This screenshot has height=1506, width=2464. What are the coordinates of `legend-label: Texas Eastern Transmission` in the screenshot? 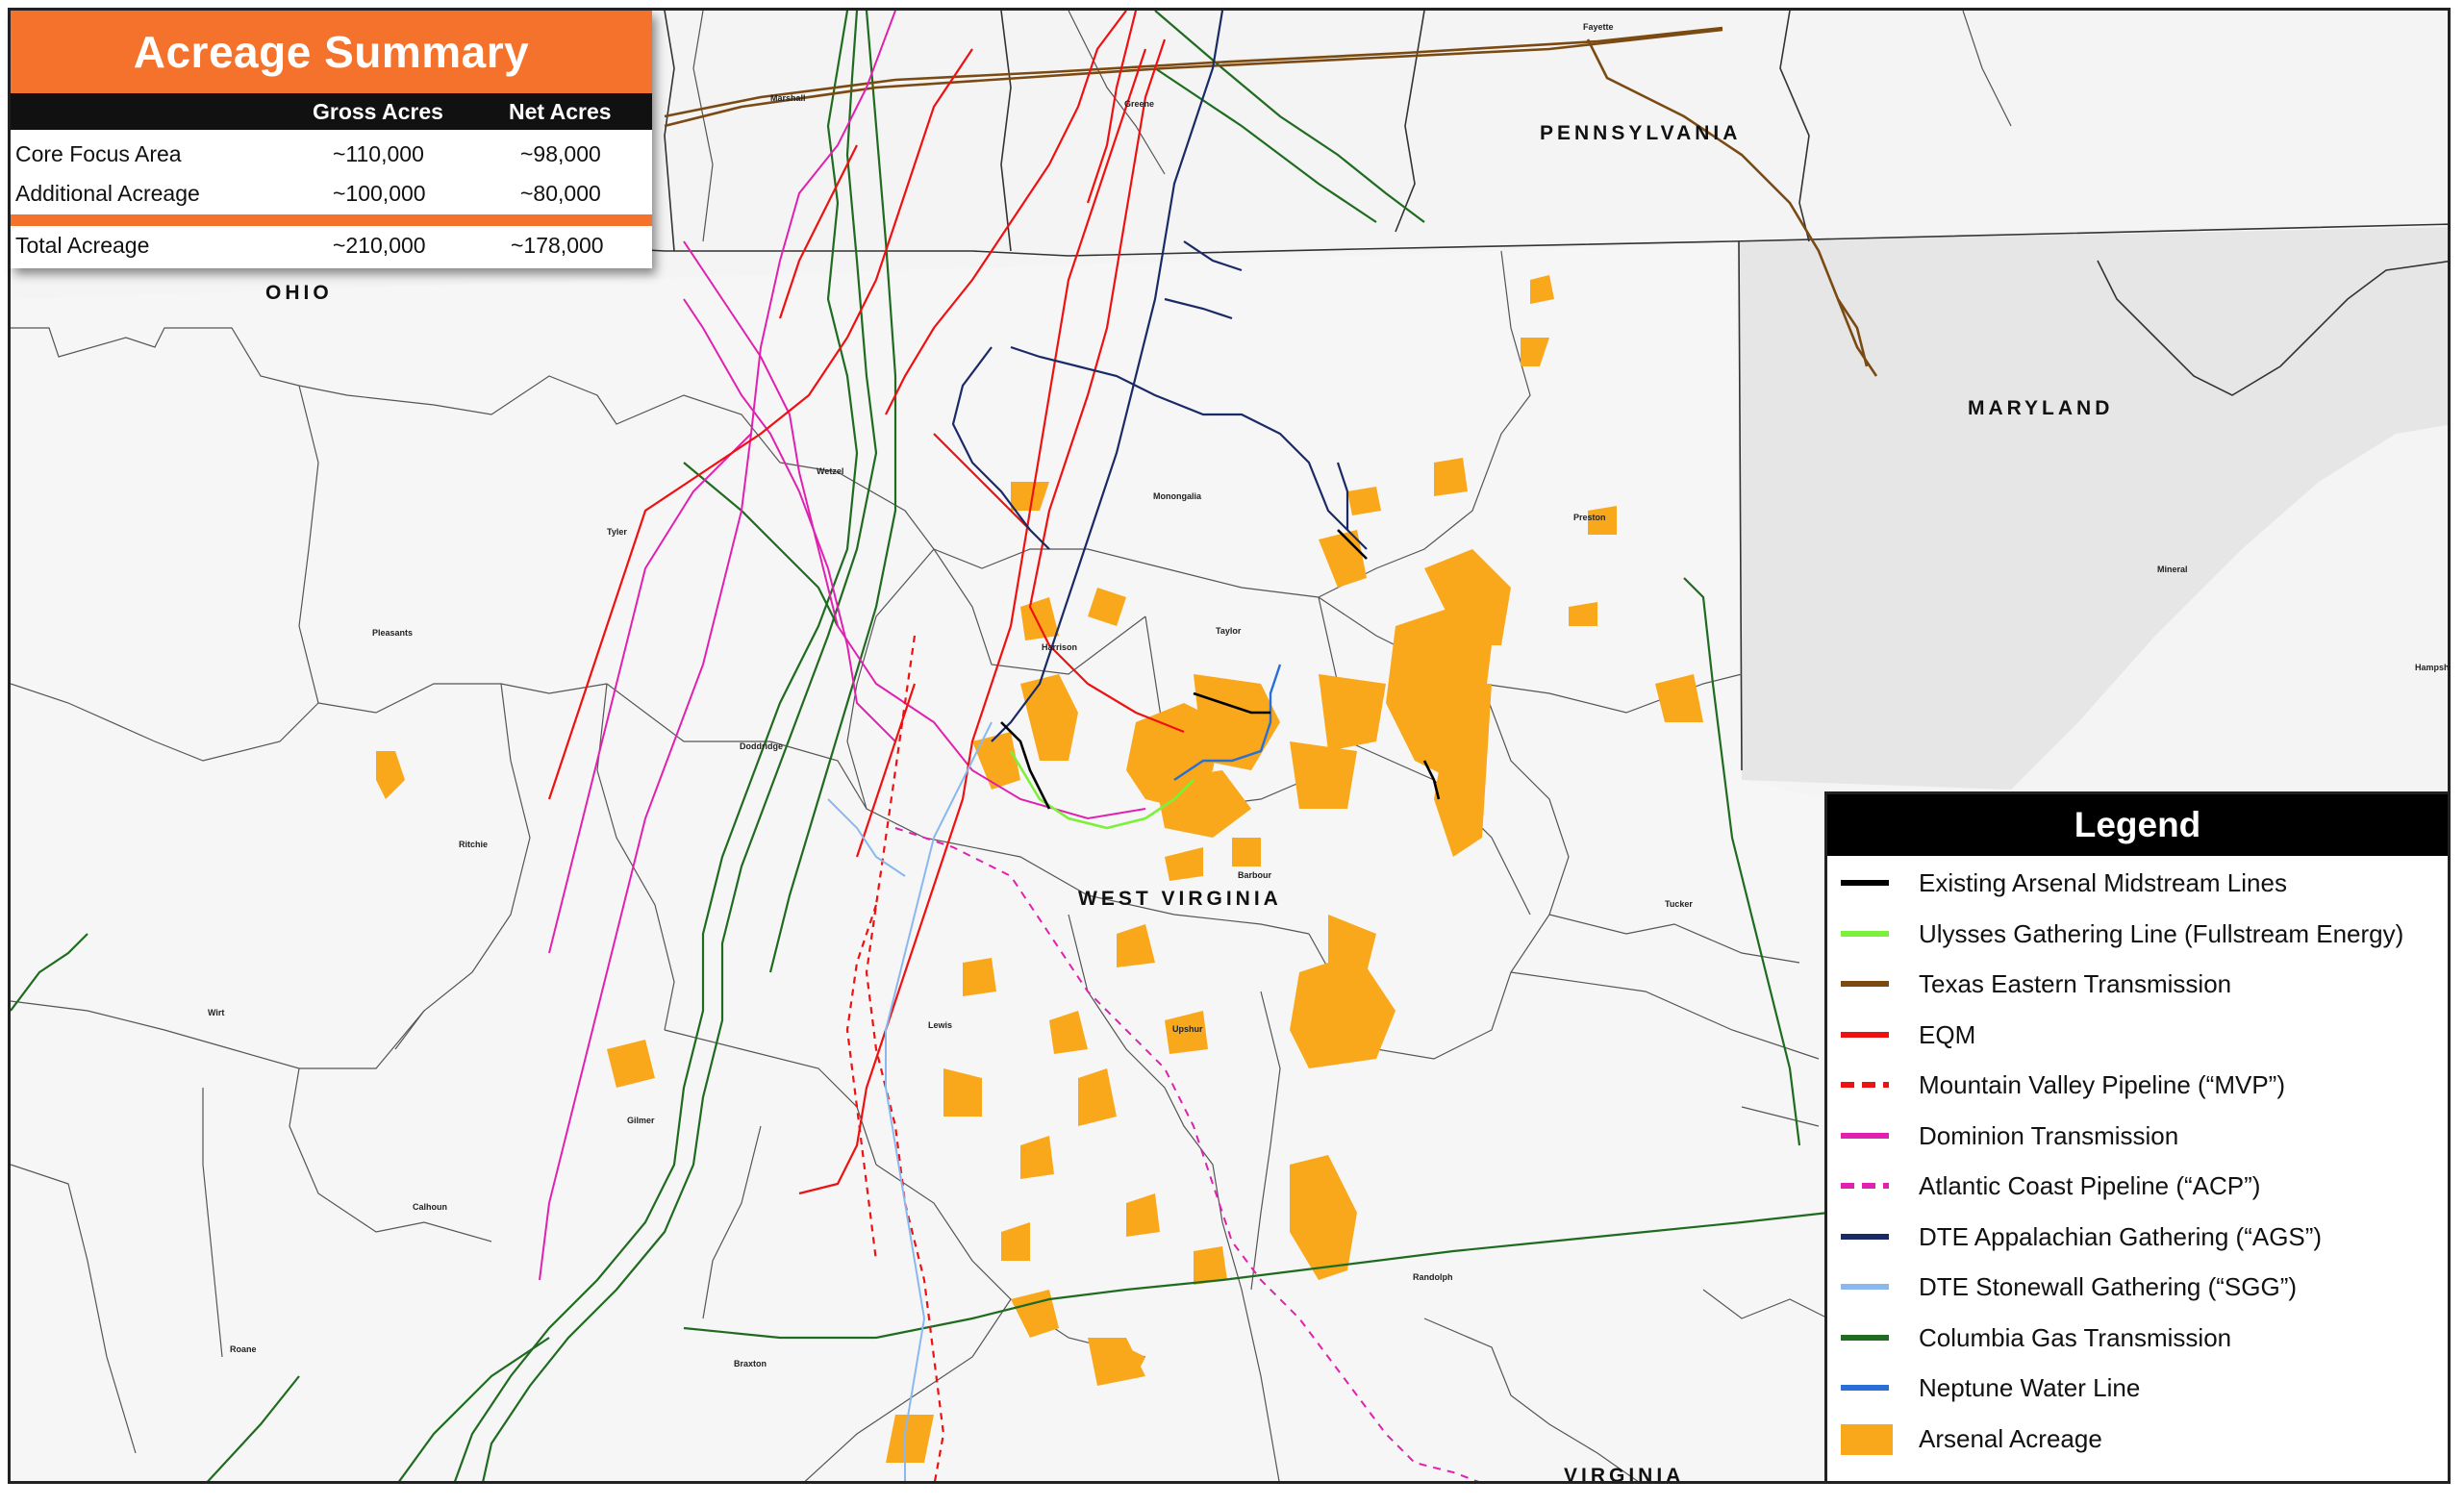 It's located at (2075, 984).